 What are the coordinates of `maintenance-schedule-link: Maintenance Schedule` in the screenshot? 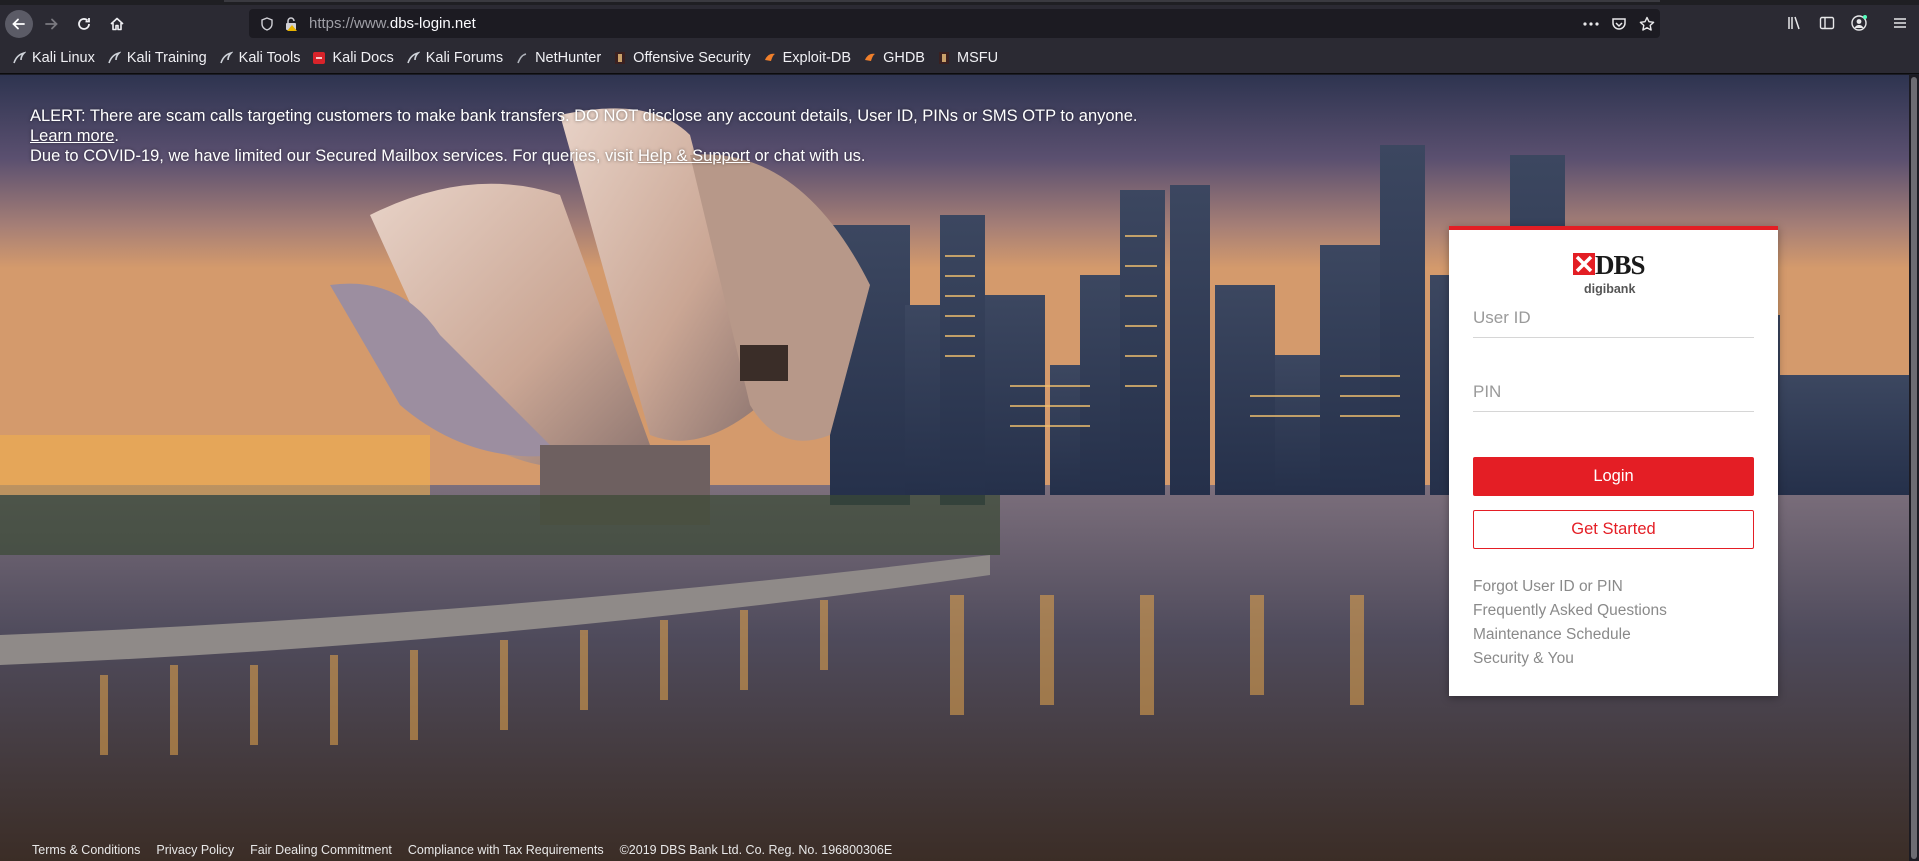 It's located at (1570, 635).